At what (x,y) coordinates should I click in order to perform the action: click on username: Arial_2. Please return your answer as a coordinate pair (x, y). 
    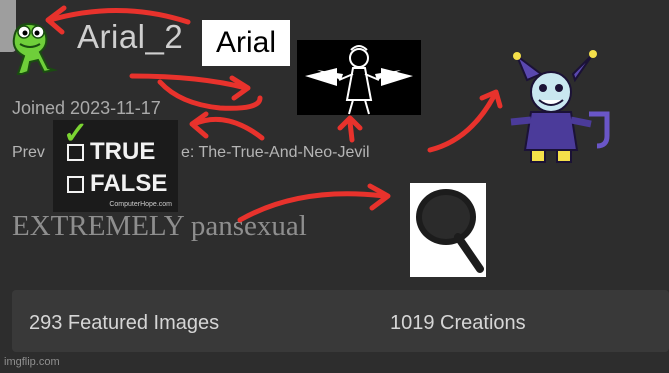
    Looking at the image, I should click on (130, 36).